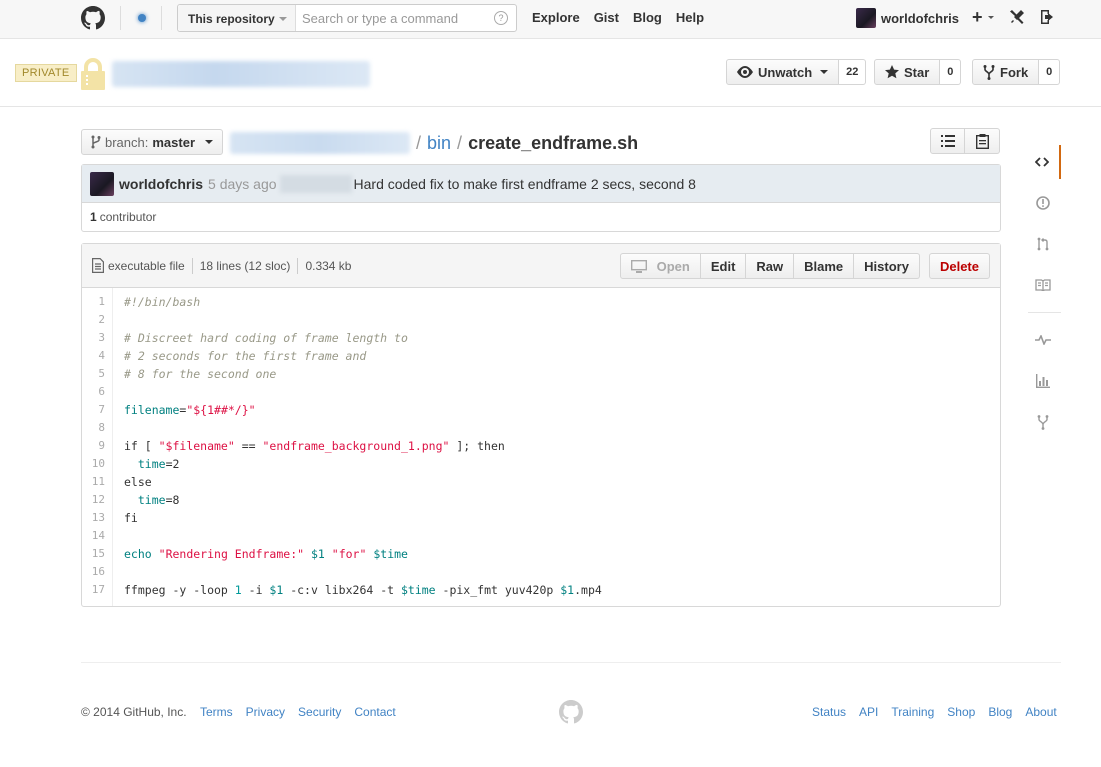 This screenshot has width=1101, height=767. I want to click on footer-link-privacy: Privacy, so click(265, 712).